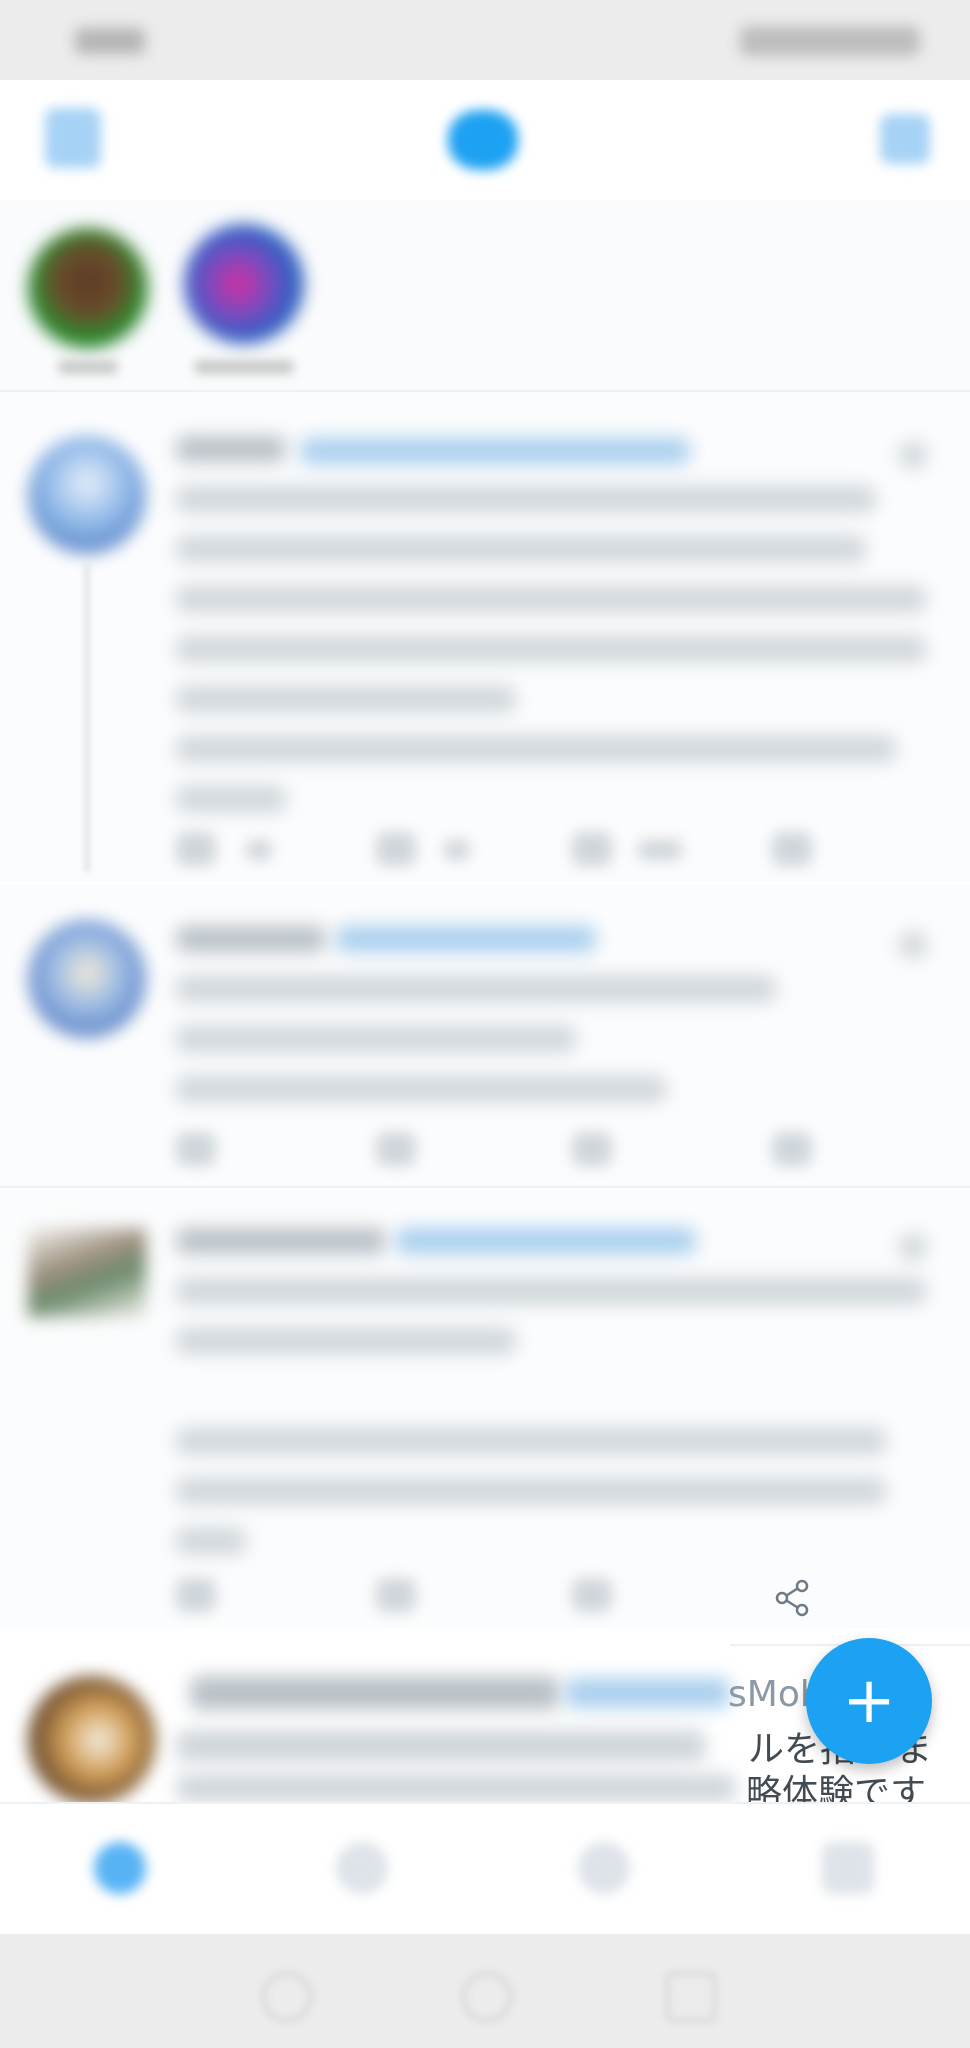  I want to click on plus-icon: +, so click(869, 1701).